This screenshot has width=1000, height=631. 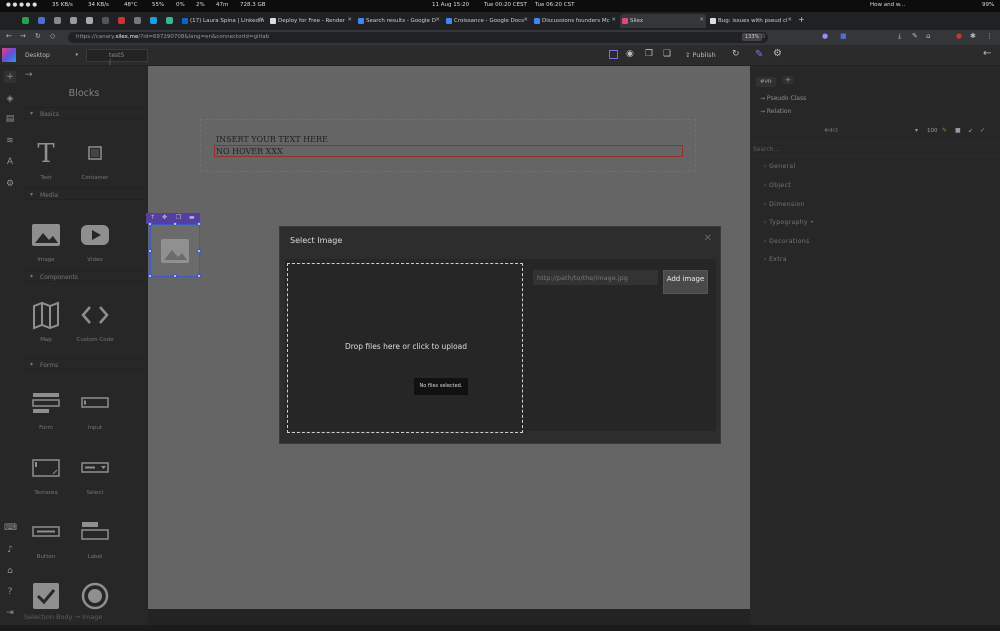 What do you see at coordinates (185, 21) in the screenshot?
I see `linkedin-icon` at bounding box center [185, 21].